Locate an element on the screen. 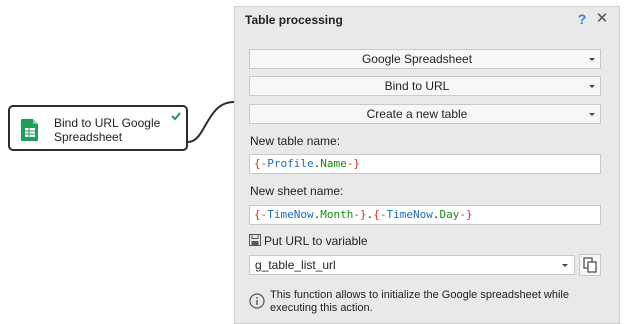 Image resolution: width=626 pixels, height=324 pixels. help-icon: ? is located at coordinates (582, 19).